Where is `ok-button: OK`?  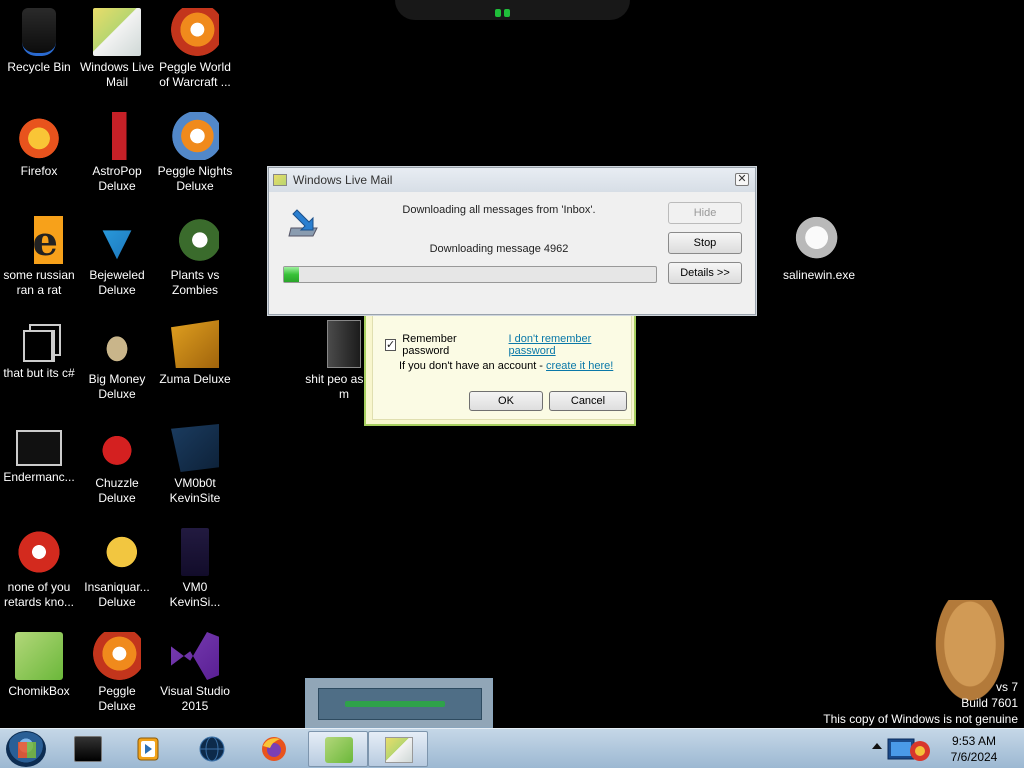 ok-button: OK is located at coordinates (506, 401).